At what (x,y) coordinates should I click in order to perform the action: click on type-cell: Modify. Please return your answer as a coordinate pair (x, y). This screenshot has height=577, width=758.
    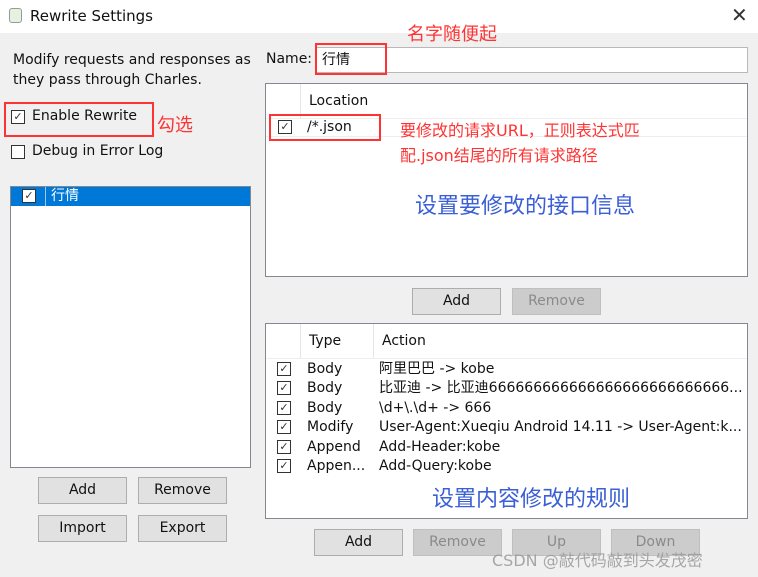
    Looking at the image, I should click on (330, 427).